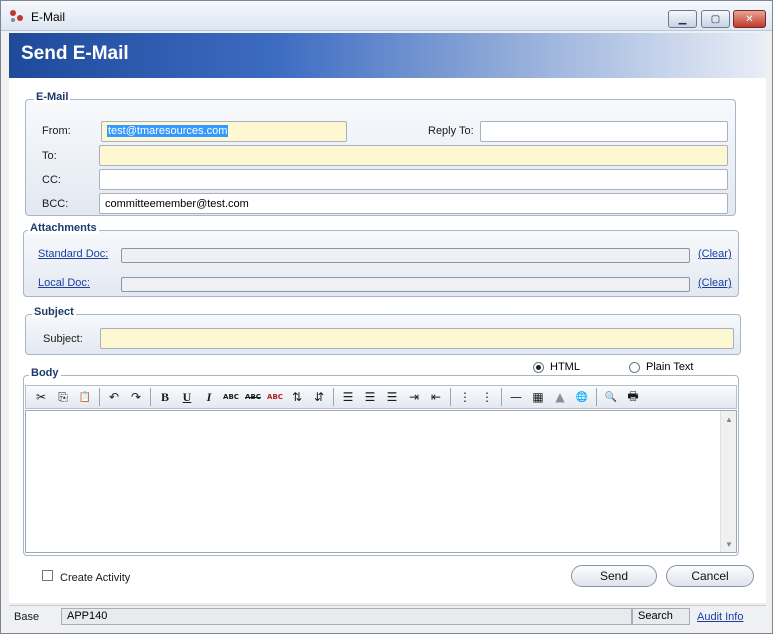 This screenshot has height=634, width=773. What do you see at coordinates (114, 397) in the screenshot?
I see `undo-icon: ↶` at bounding box center [114, 397].